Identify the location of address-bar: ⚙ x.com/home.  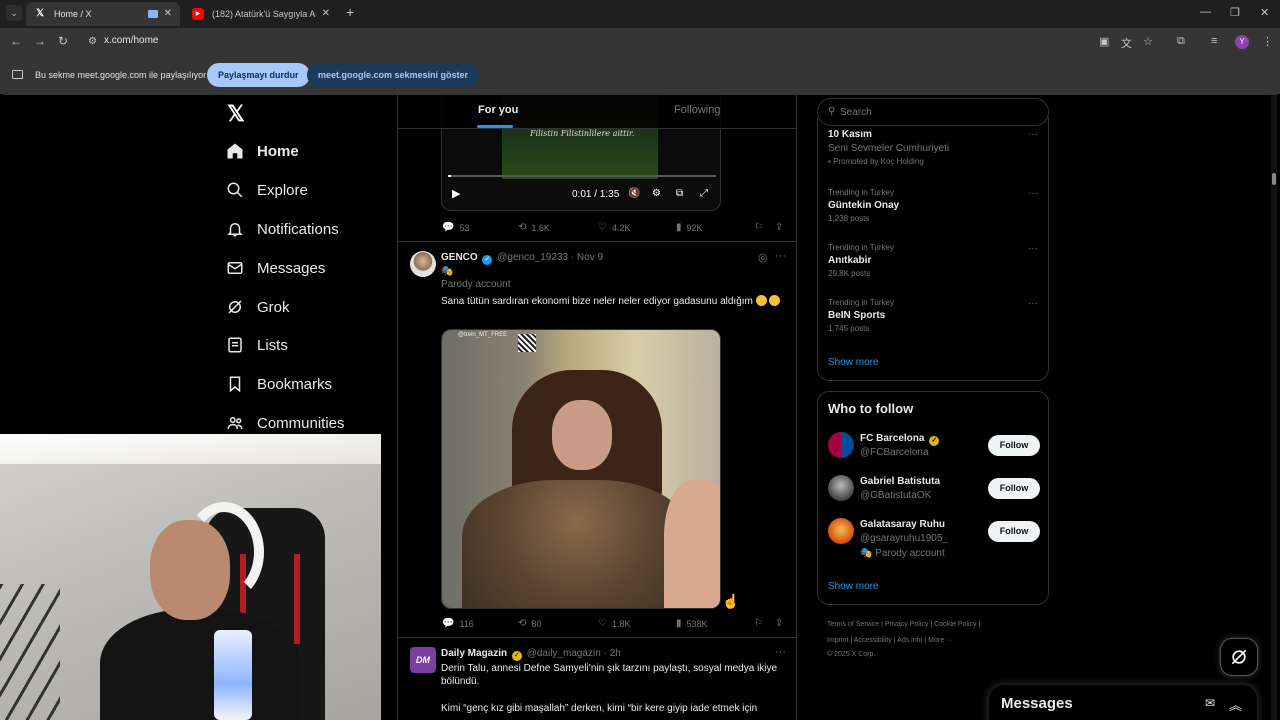
(605, 42).